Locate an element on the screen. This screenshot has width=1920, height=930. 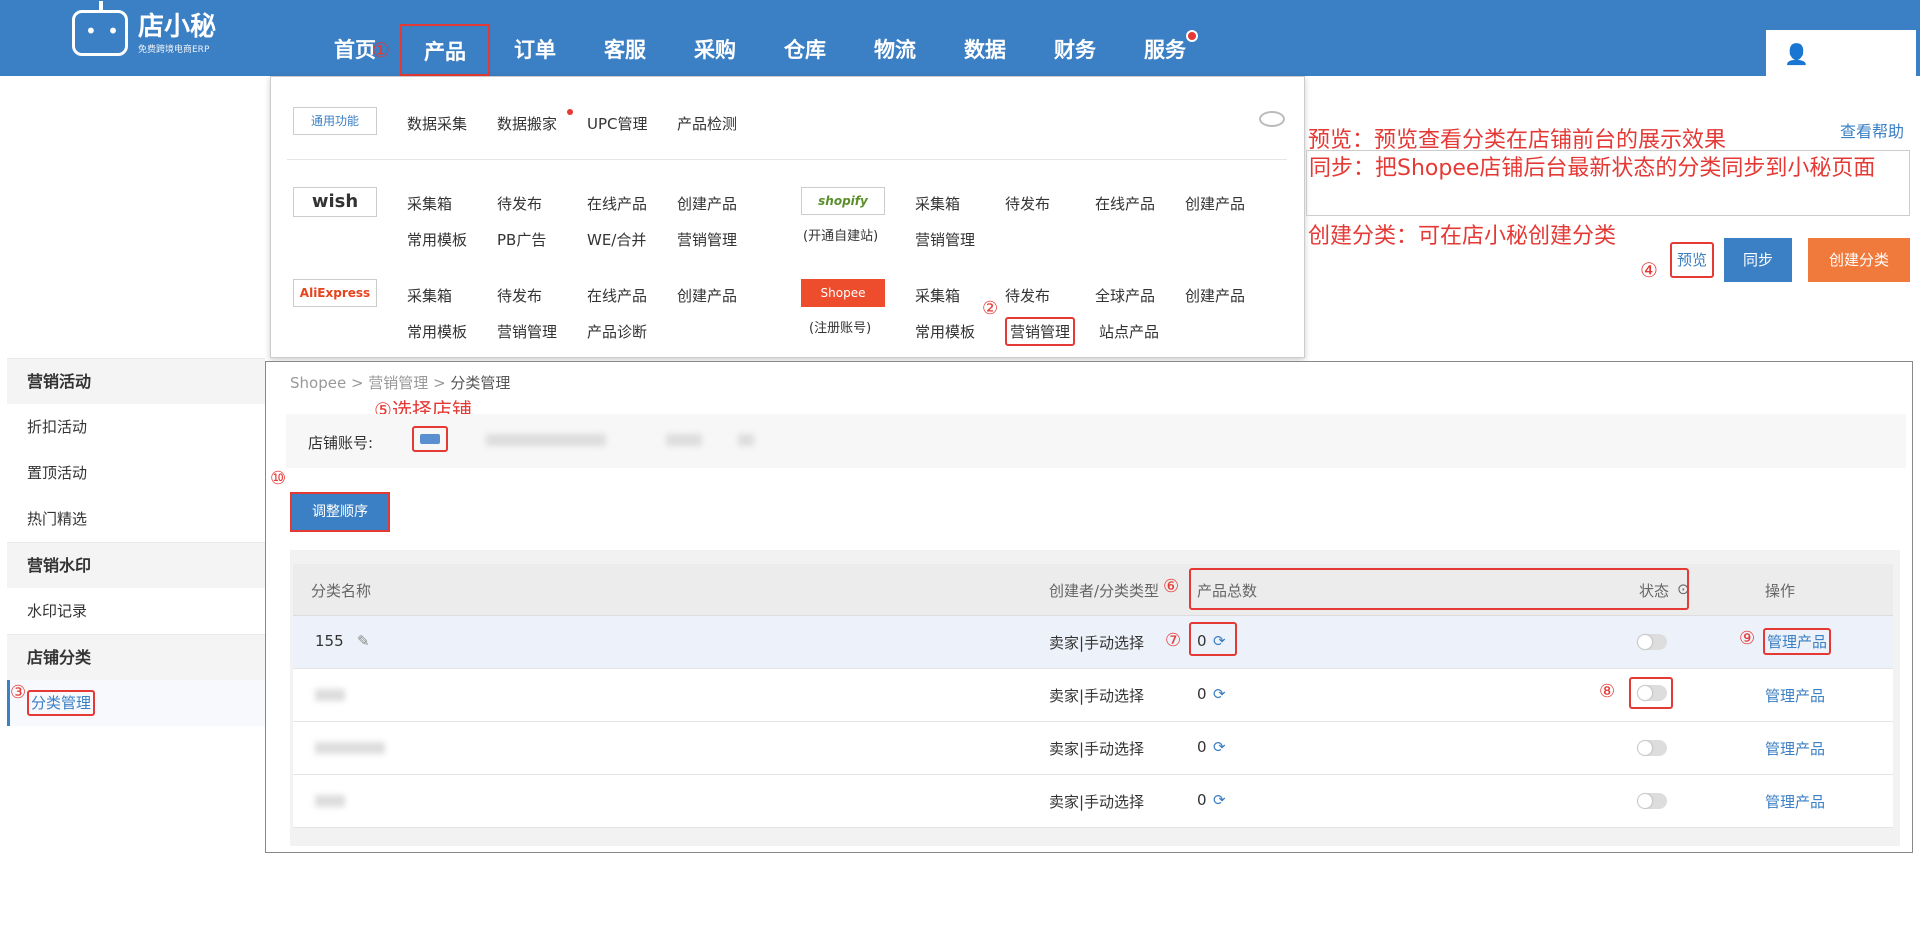
shopee-template: 常用模板 is located at coordinates (945, 331).